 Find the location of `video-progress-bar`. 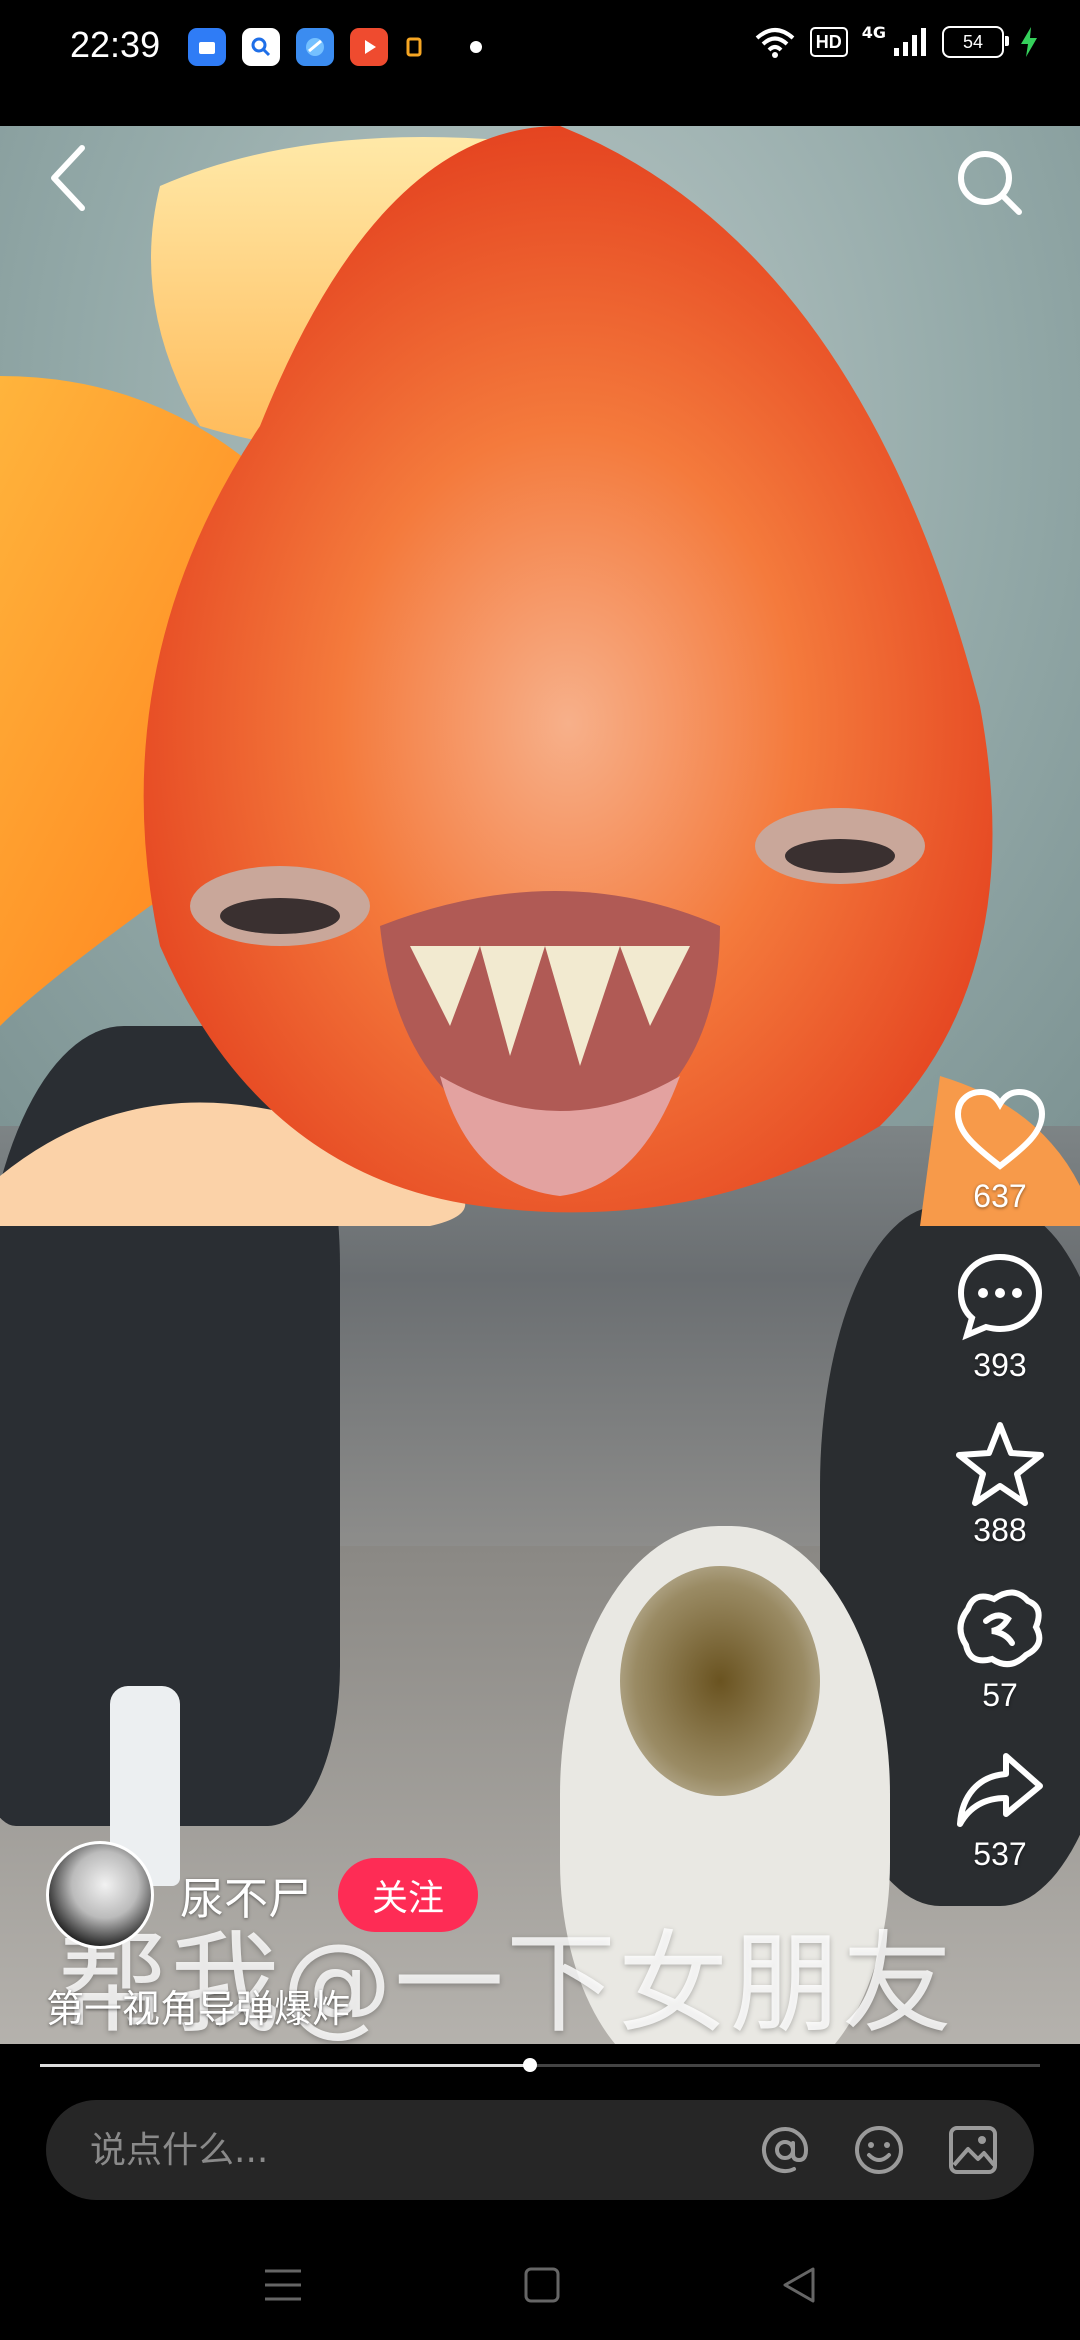

video-progress-bar is located at coordinates (540, 2065).